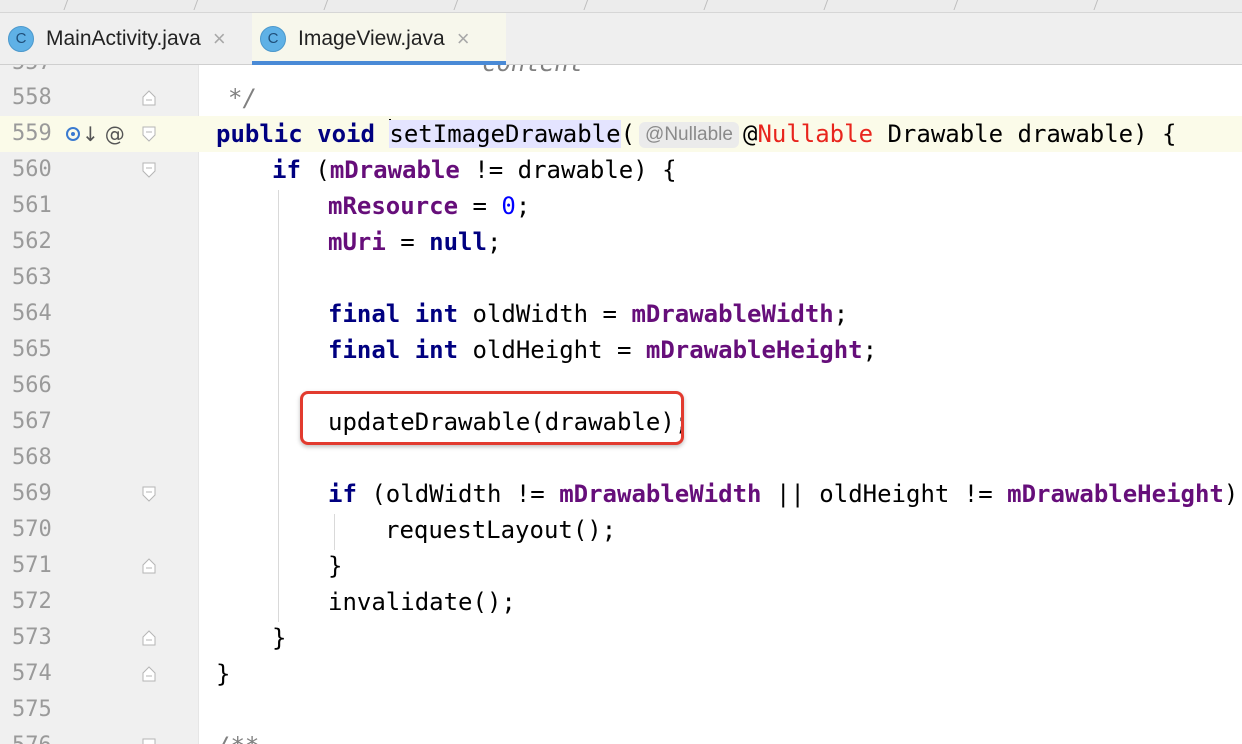  What do you see at coordinates (750, 134) in the screenshot?
I see `annotation-at: @` at bounding box center [750, 134].